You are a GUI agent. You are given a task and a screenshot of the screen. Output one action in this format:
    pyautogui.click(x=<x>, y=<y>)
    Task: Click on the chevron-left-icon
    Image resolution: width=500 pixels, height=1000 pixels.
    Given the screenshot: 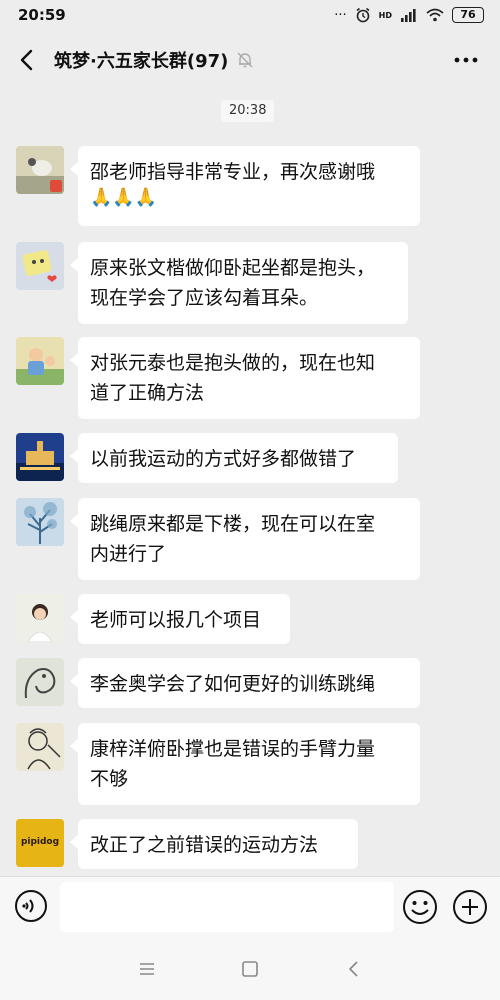 What is the action you would take?
    pyautogui.click(x=26, y=60)
    